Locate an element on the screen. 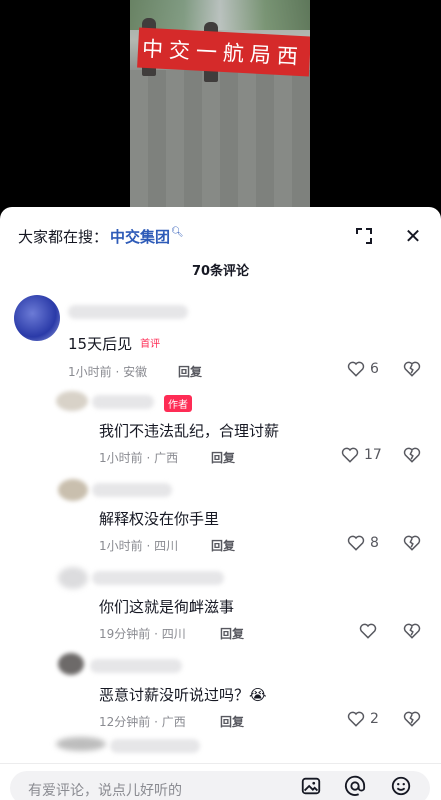 The width and height of the screenshot is (441, 800). comment-input: 有爱评论，说点儿好听的 is located at coordinates (220, 785).